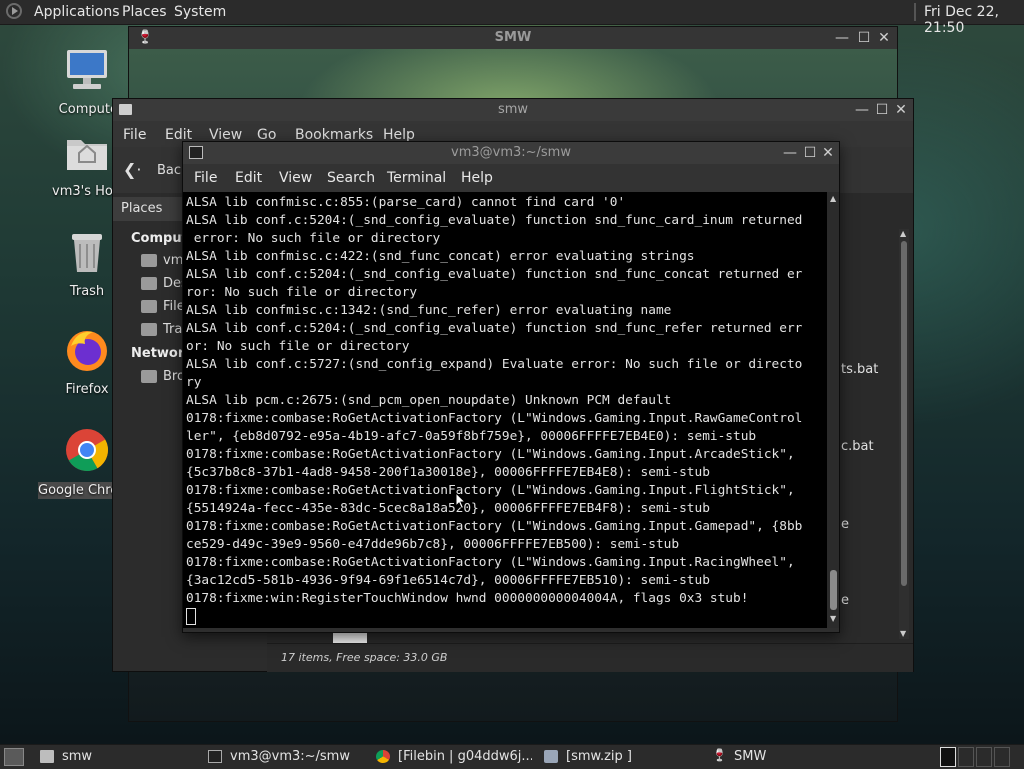 The width and height of the screenshot is (1024, 769). Describe the element at coordinates (149, 283) in the screenshot. I see `desktop-icon` at that location.